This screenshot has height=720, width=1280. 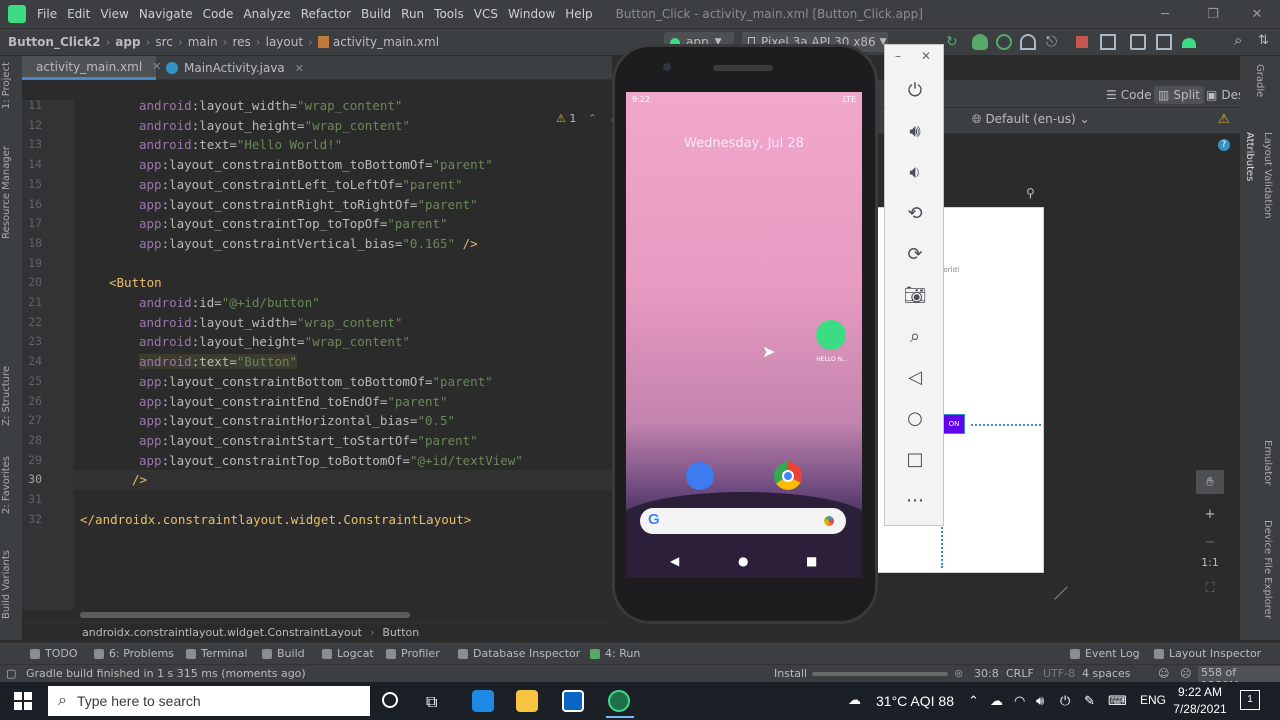 What do you see at coordinates (134, 653) in the screenshot?
I see `problems-tool-button: 6: Problems` at bounding box center [134, 653].